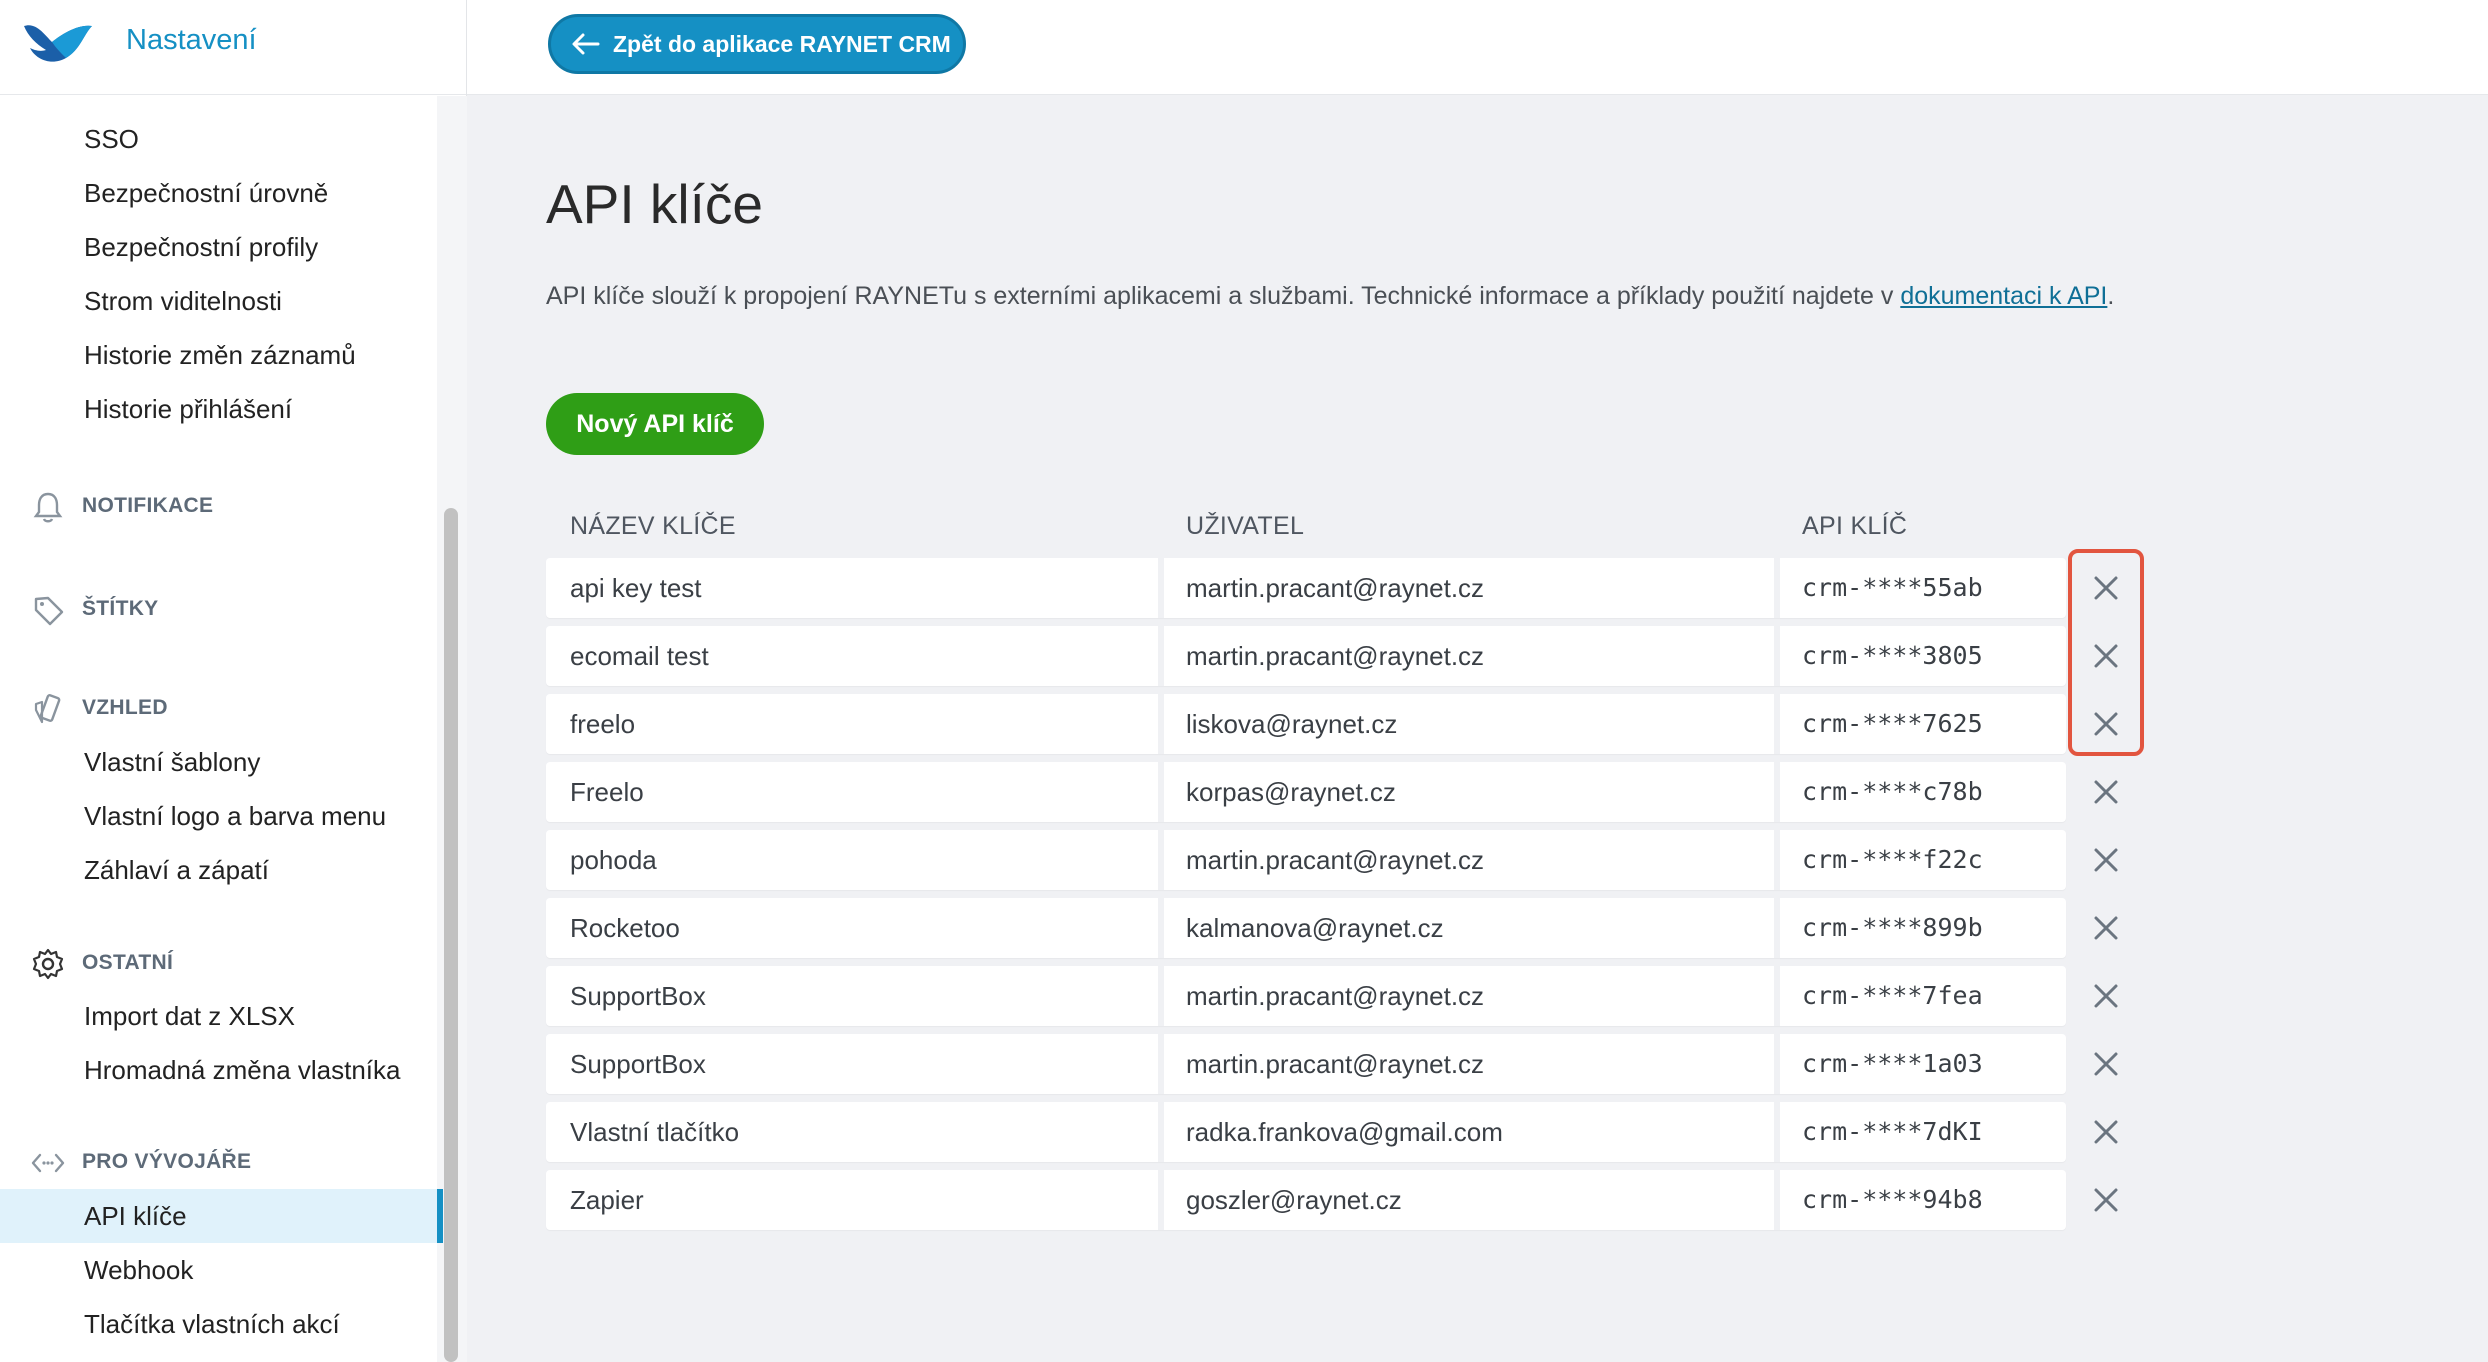 This screenshot has width=2488, height=1362. I want to click on sidebar-item-record-history: Historie změn záznamů, so click(218, 355).